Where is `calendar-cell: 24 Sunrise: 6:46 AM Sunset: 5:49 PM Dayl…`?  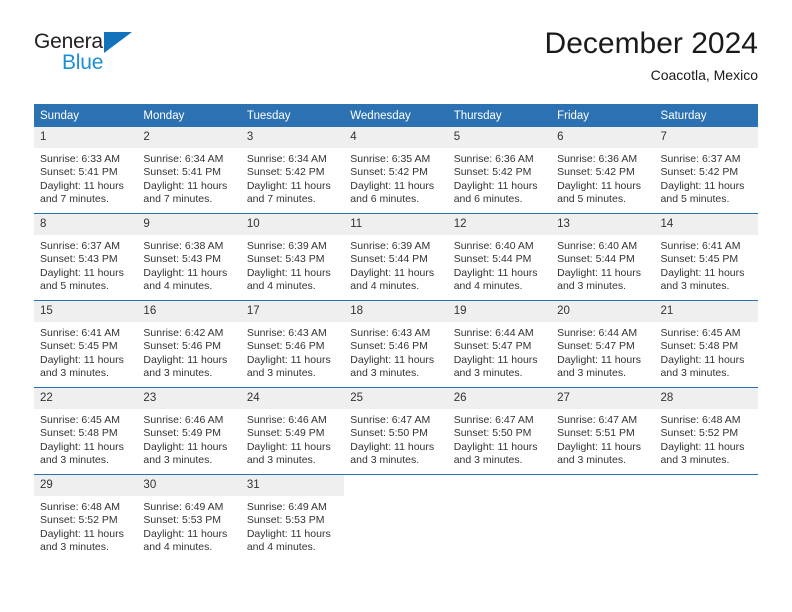
calendar-cell: 24 Sunrise: 6:46 AM Sunset: 5:49 PM Dayl… is located at coordinates (292, 431).